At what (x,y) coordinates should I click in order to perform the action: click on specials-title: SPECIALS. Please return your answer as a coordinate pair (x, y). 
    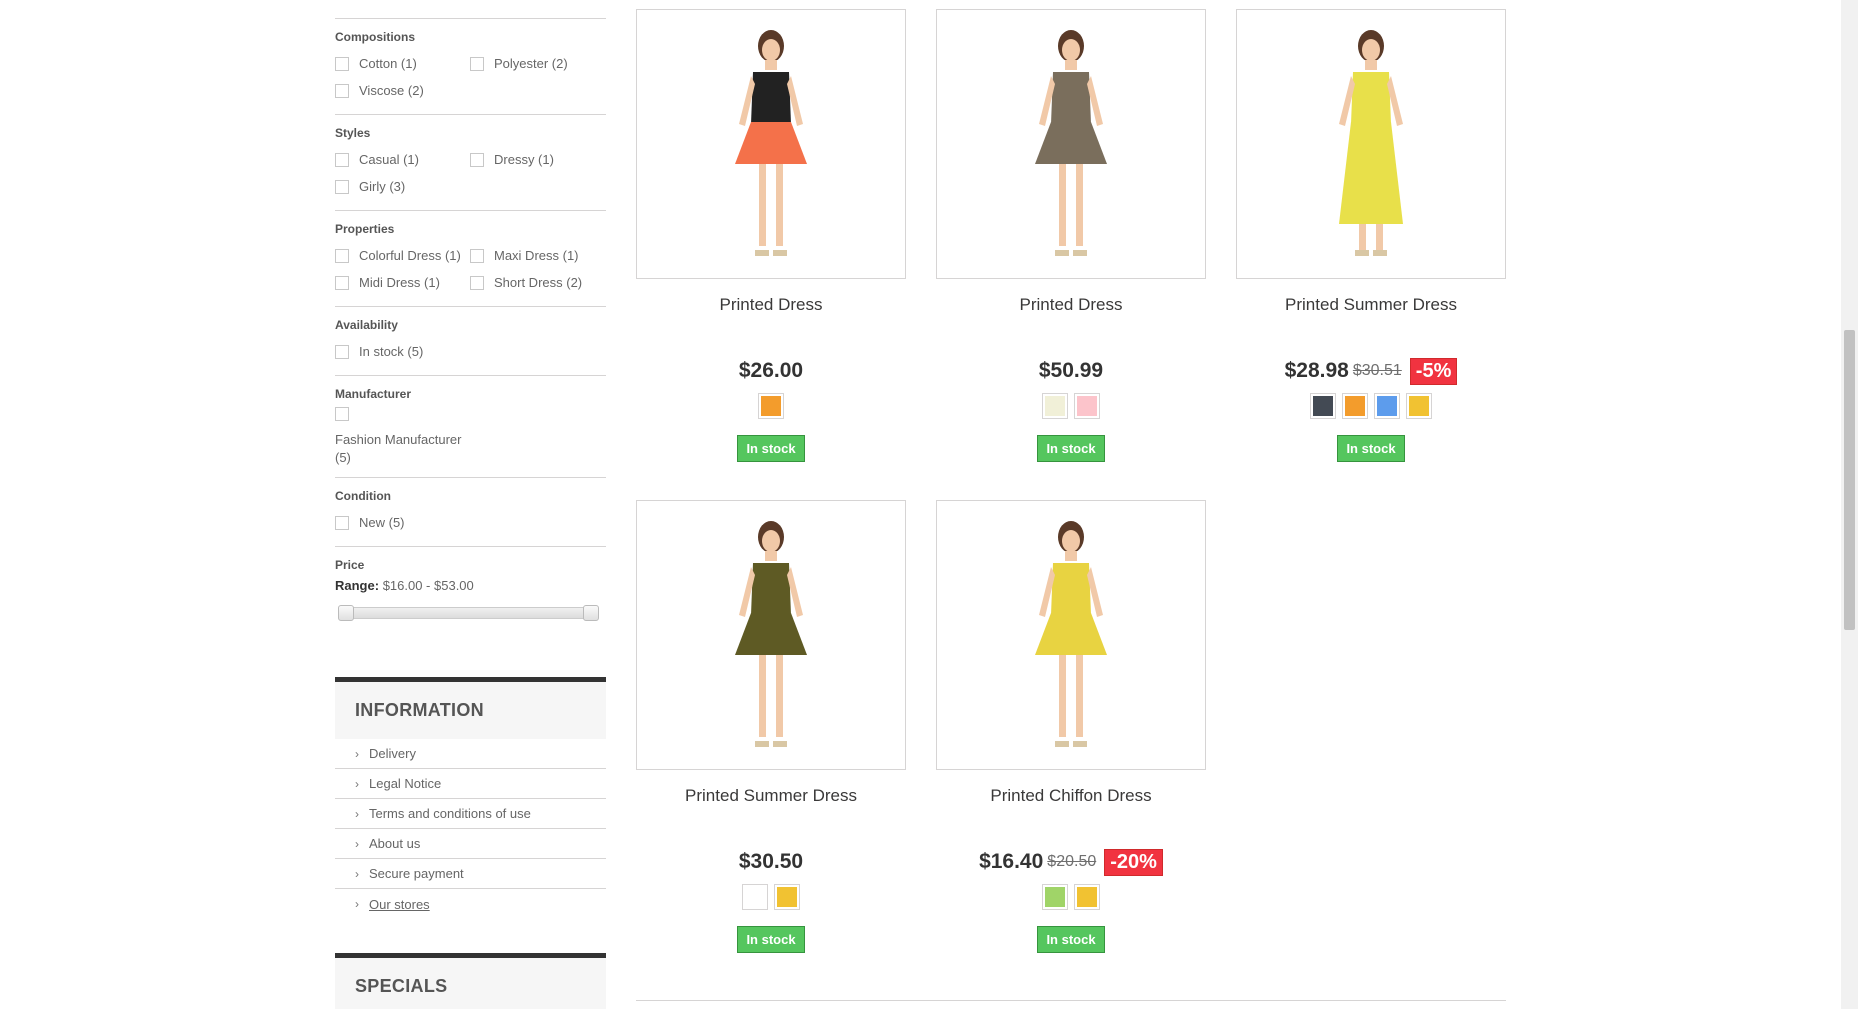
    Looking at the image, I should click on (470, 983).